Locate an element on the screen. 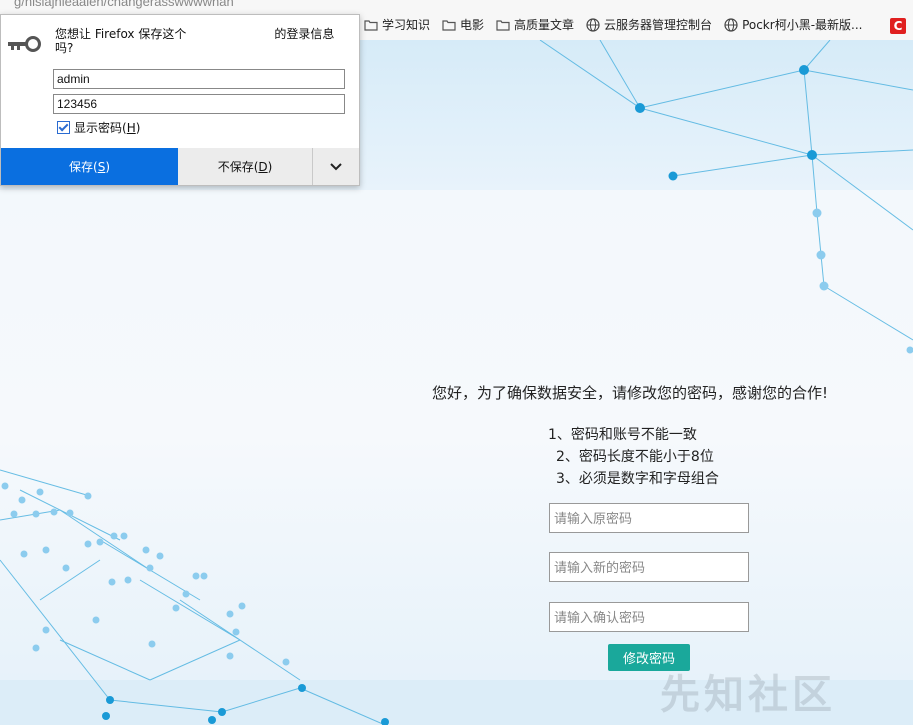  popup-message-line2: 吗? is located at coordinates (64, 48).